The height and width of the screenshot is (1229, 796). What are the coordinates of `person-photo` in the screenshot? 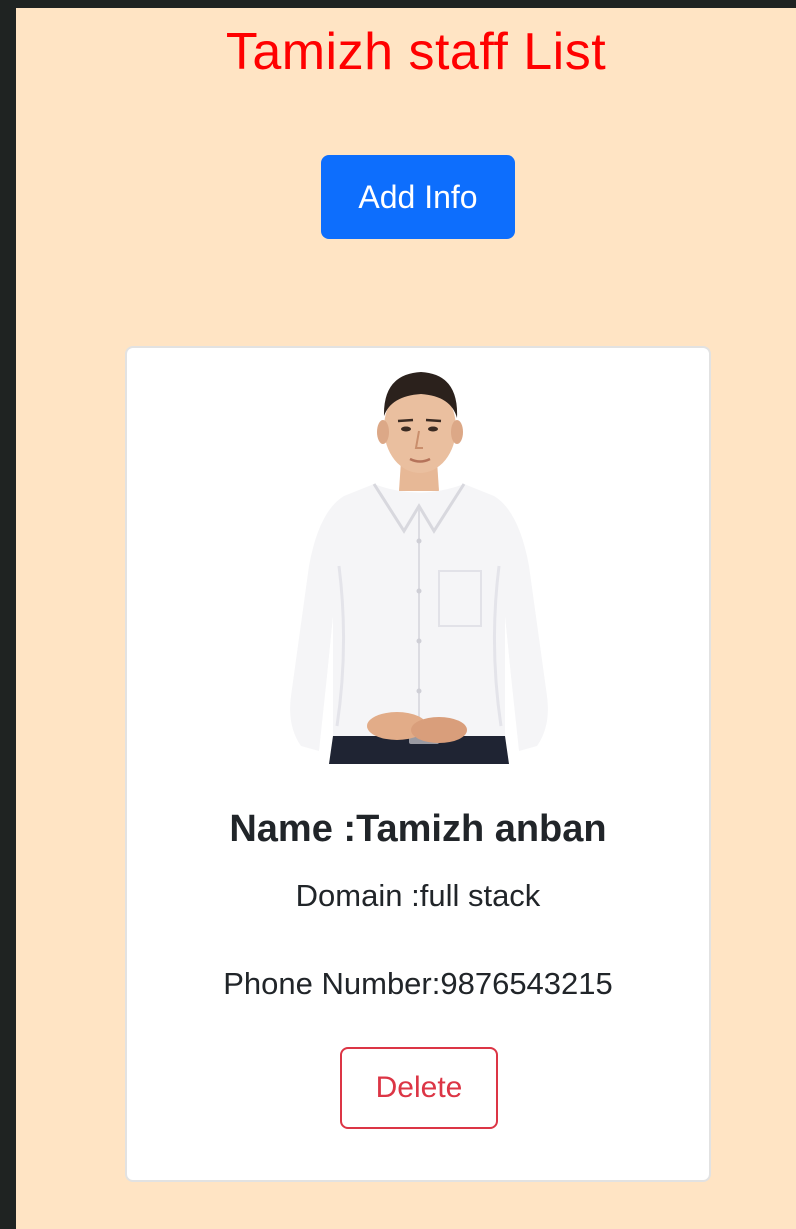 It's located at (419, 568).